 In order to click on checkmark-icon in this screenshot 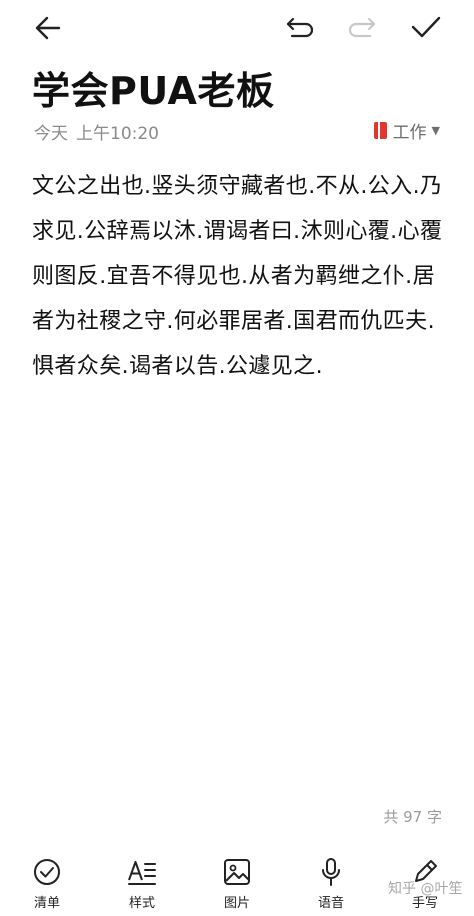, I will do `click(426, 27)`.